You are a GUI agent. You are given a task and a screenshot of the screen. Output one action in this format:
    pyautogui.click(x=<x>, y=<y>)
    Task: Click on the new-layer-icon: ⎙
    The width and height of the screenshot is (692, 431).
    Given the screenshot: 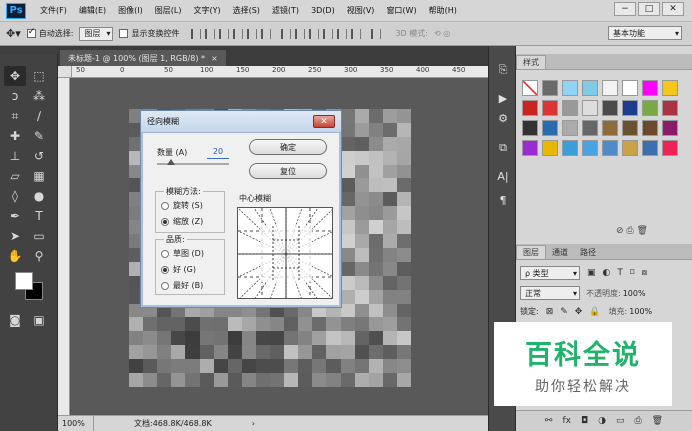 What is the action you would take?
    pyautogui.click(x=637, y=421)
    